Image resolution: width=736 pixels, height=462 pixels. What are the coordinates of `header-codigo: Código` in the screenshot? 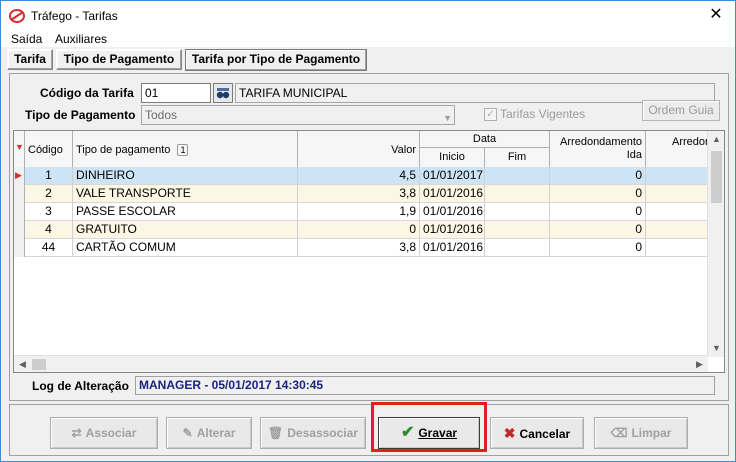 It's located at (49, 149).